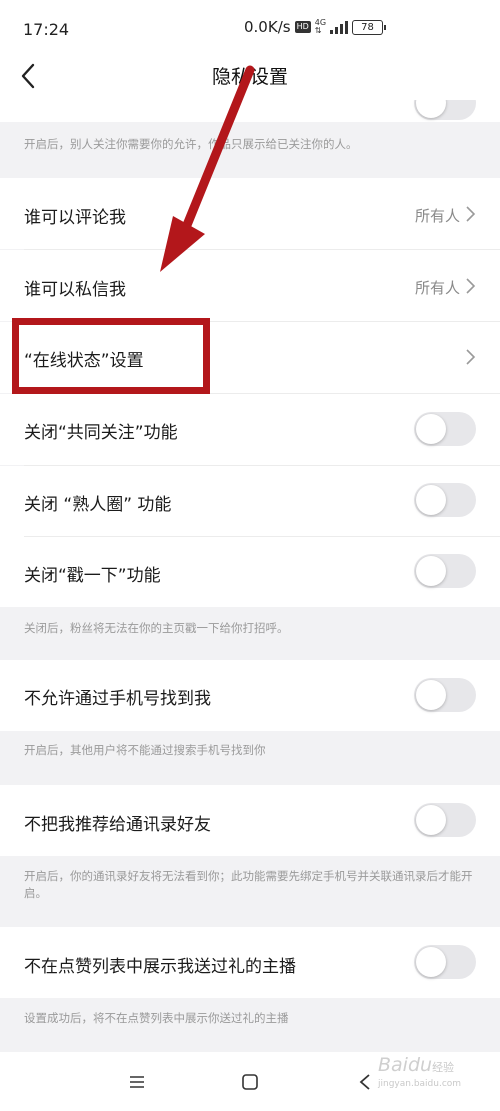 The image size is (500, 1111). I want to click on gift-display-row: 不在点赞列表中展示我送过礼的主播, so click(250, 962).